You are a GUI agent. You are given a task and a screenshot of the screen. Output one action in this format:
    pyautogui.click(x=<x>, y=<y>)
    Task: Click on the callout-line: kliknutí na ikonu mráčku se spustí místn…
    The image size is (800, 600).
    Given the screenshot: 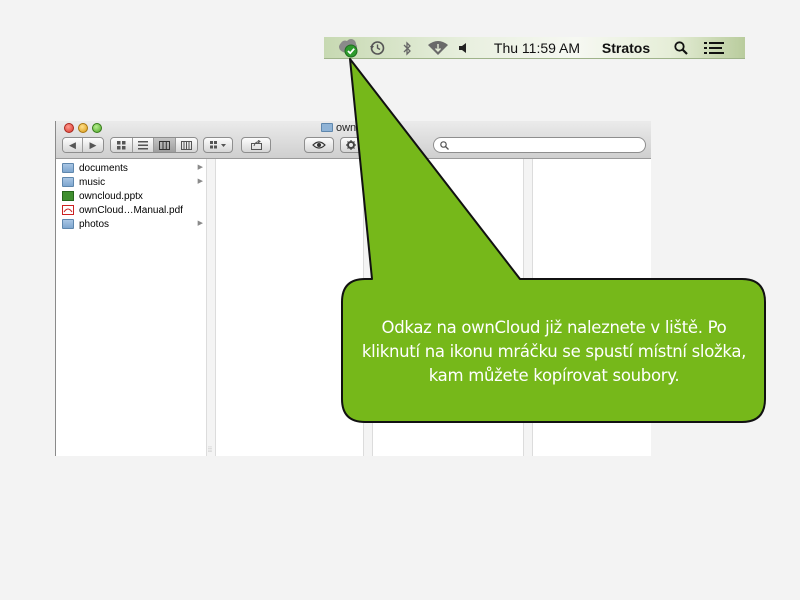 What is the action you would take?
    pyautogui.click(x=554, y=351)
    